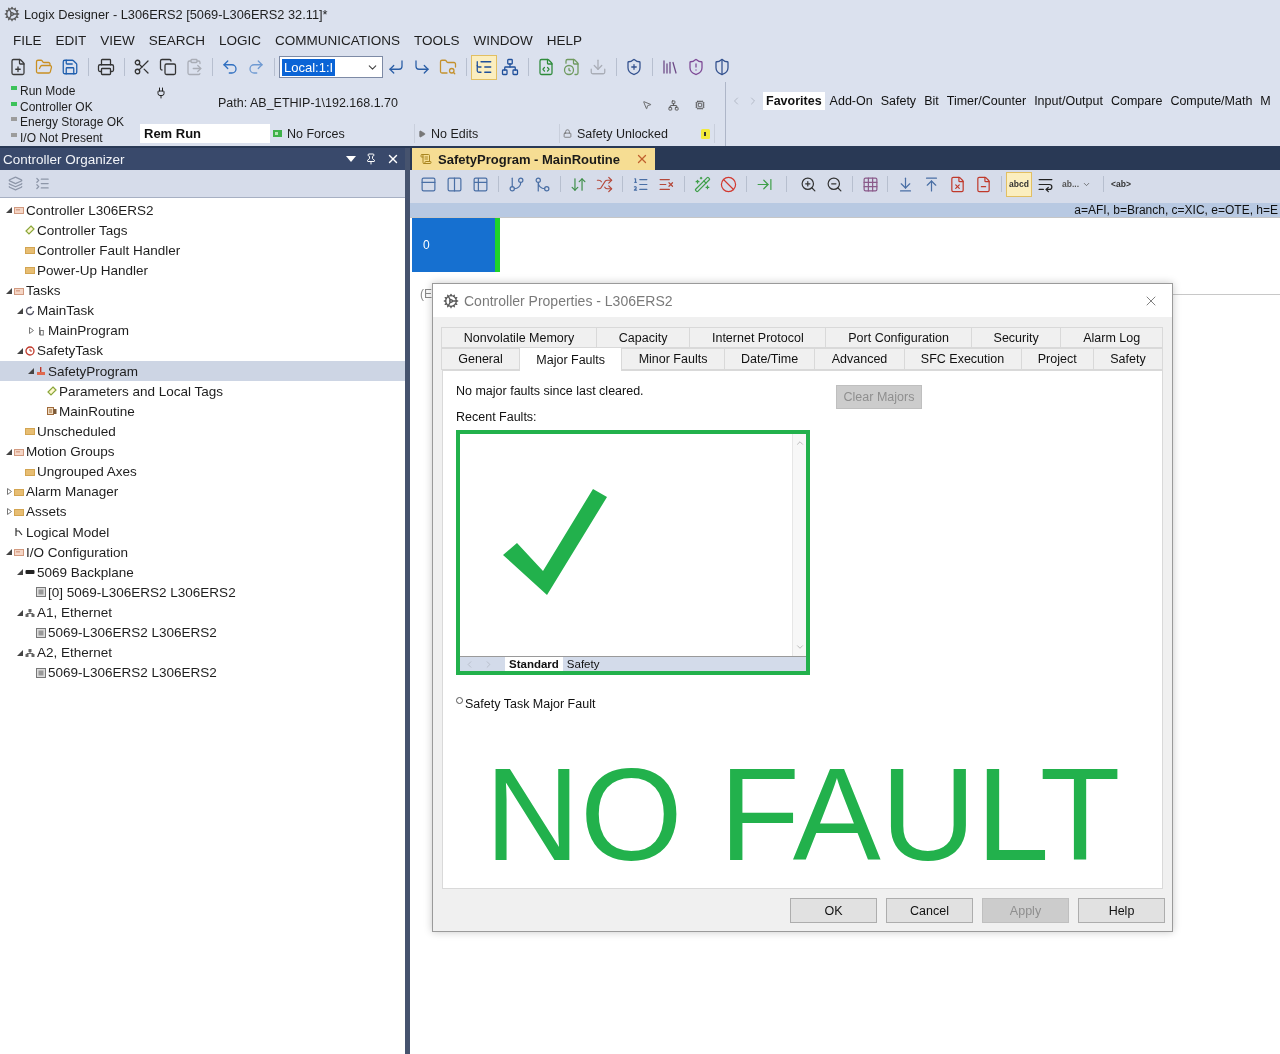 This screenshot has height=1054, width=1280. Describe the element at coordinates (1211, 101) in the screenshot. I see `palette-tab: Compute/Math` at that location.